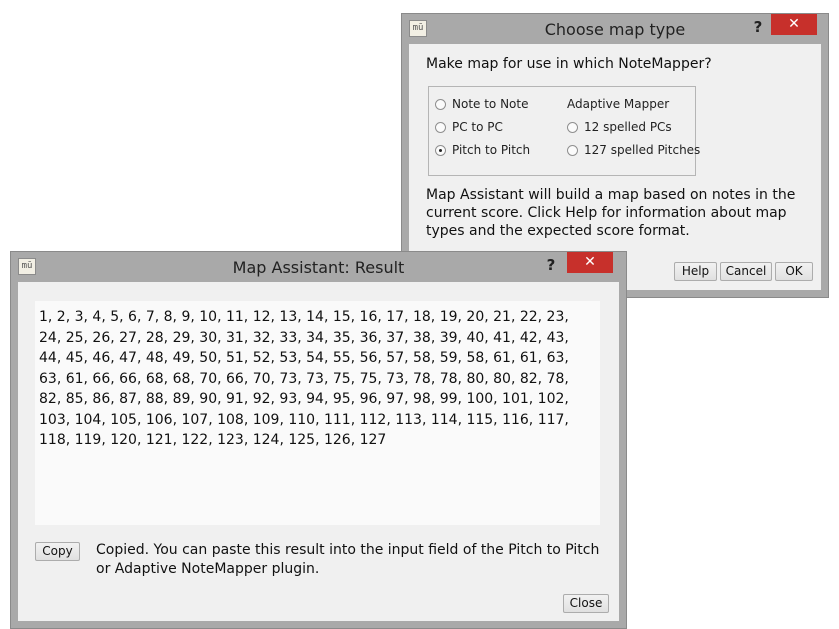 This screenshot has height=629, width=839. I want to click on radio-pitch-to-pitch: Pitch to Pitch, so click(482, 150).